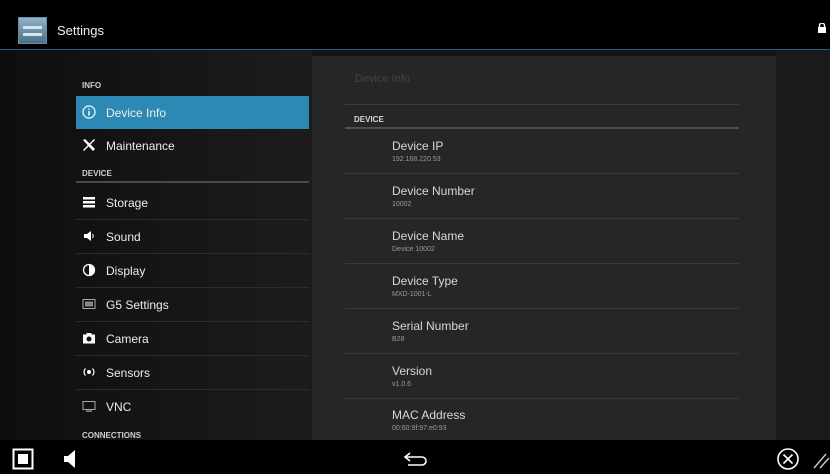 Image resolution: width=830 pixels, height=474 pixels. What do you see at coordinates (89, 338) in the screenshot?
I see `camera-icon` at bounding box center [89, 338].